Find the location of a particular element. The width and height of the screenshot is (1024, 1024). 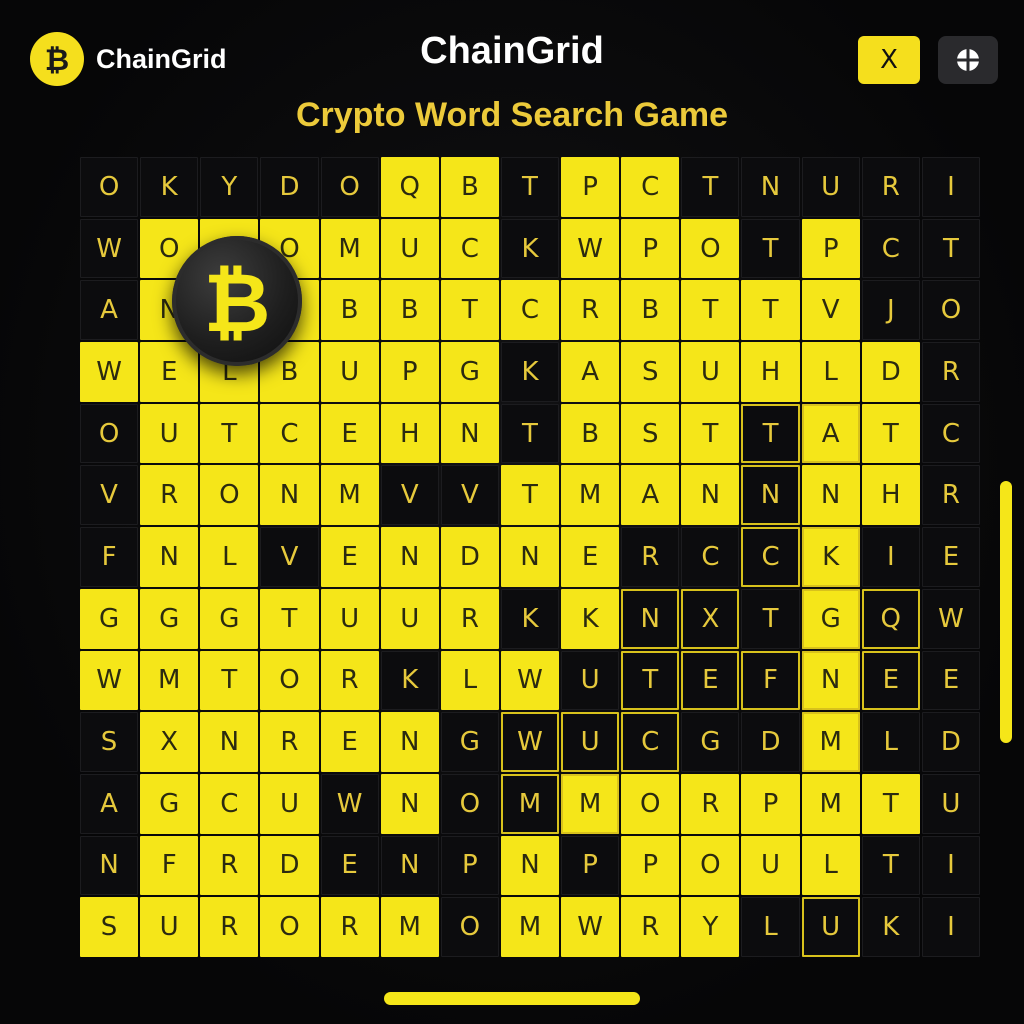

close-button: X is located at coordinates (889, 60).